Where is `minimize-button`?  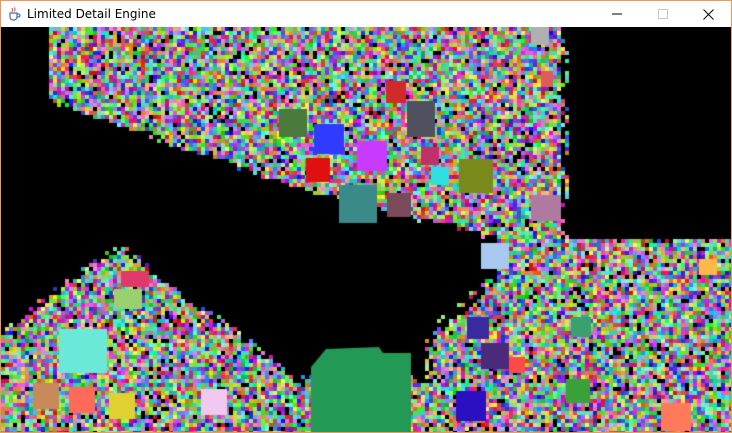
minimize-button is located at coordinates (617, 14).